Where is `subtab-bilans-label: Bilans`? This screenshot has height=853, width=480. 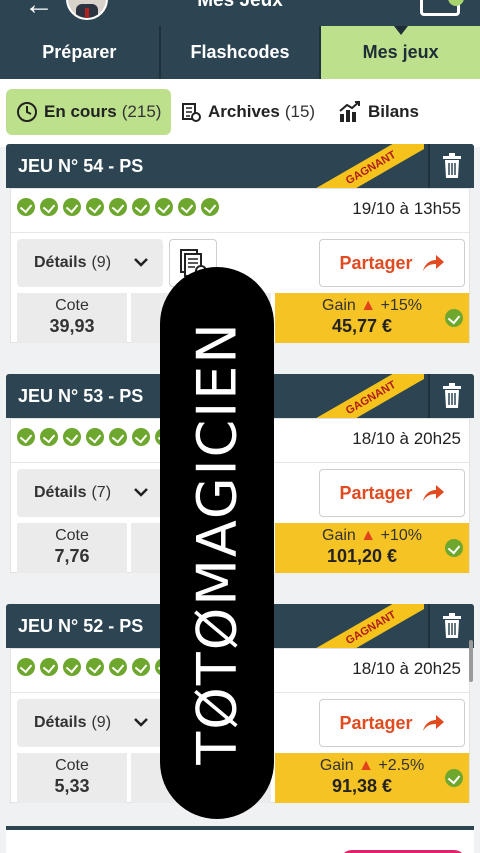
subtab-bilans-label: Bilans is located at coordinates (394, 111).